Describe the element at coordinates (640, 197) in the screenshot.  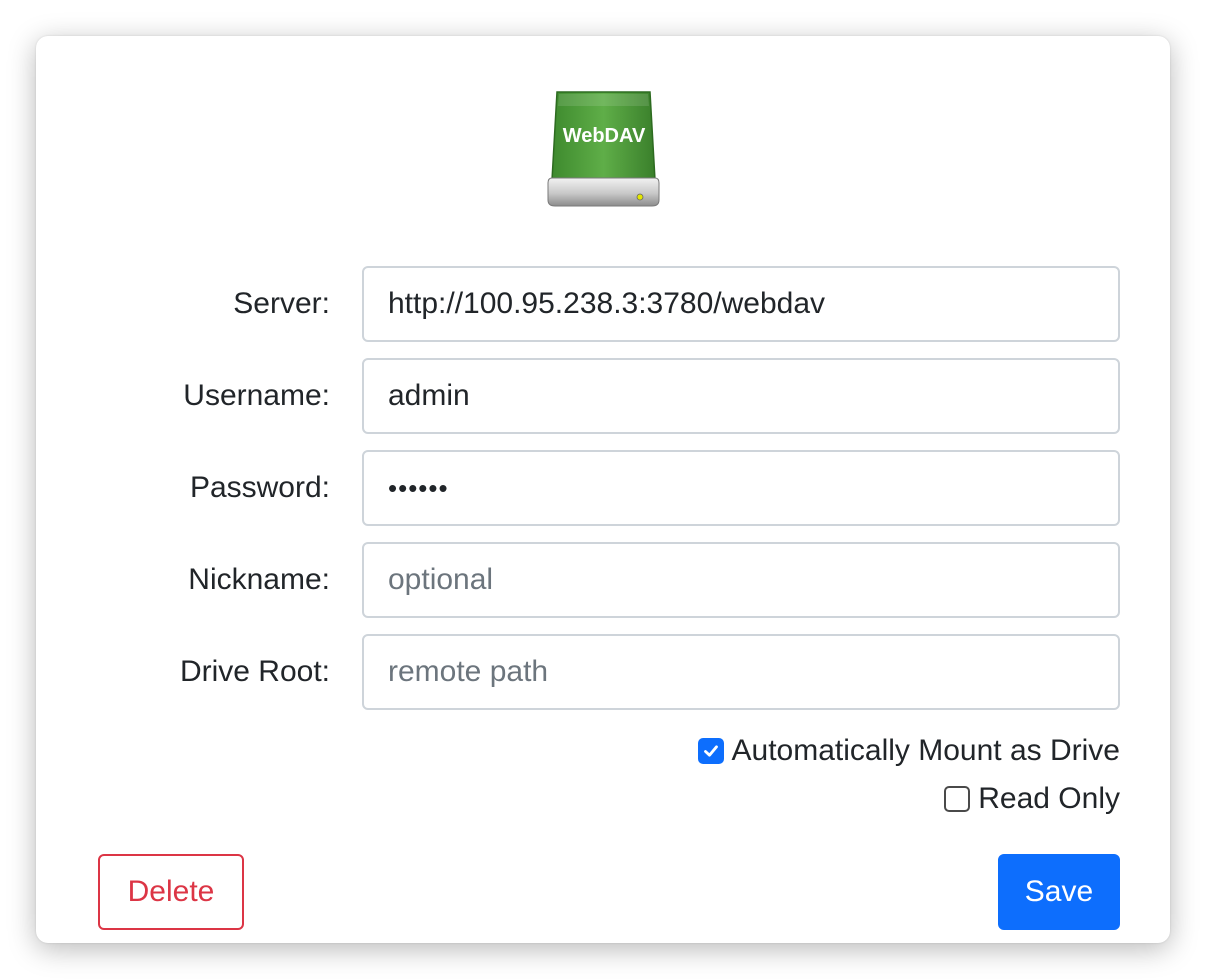
I see `drive-led-icon` at that location.